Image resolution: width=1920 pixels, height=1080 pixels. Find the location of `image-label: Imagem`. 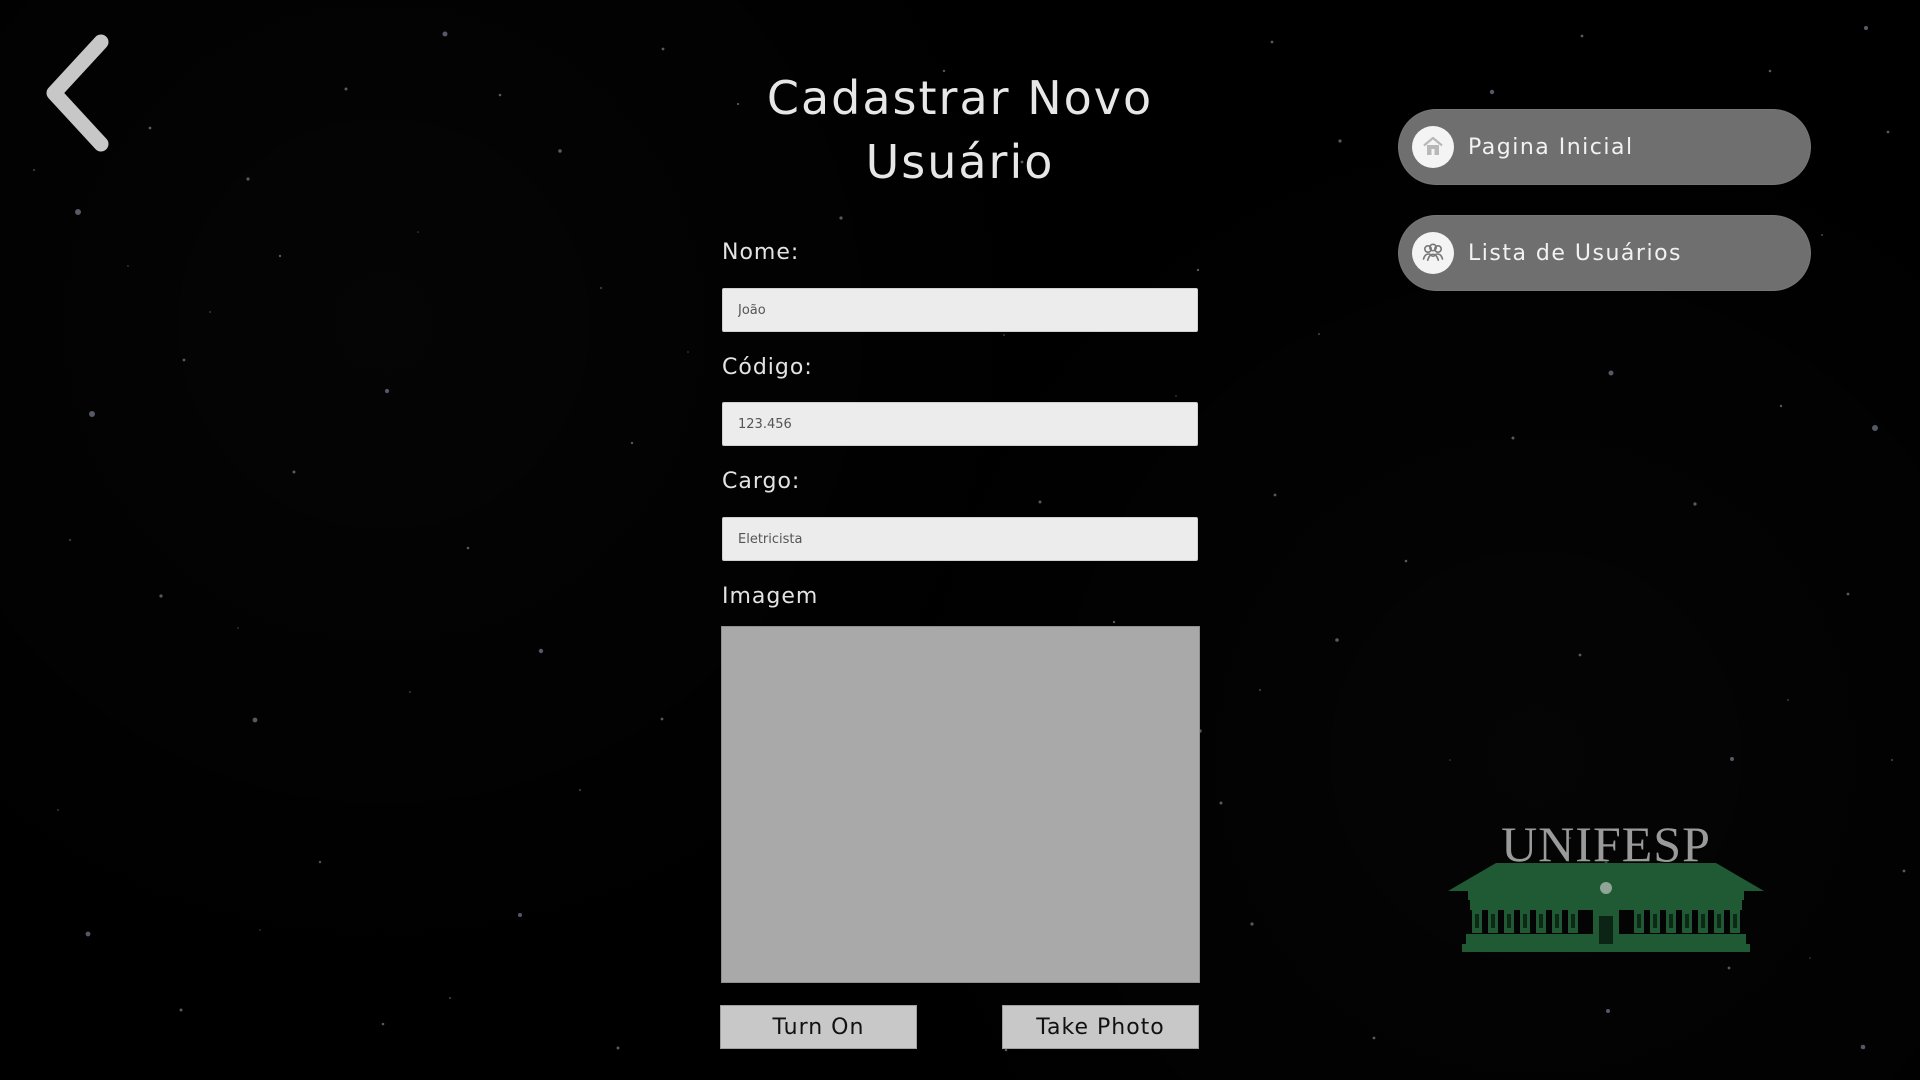

image-label: Imagem is located at coordinates (770, 596).